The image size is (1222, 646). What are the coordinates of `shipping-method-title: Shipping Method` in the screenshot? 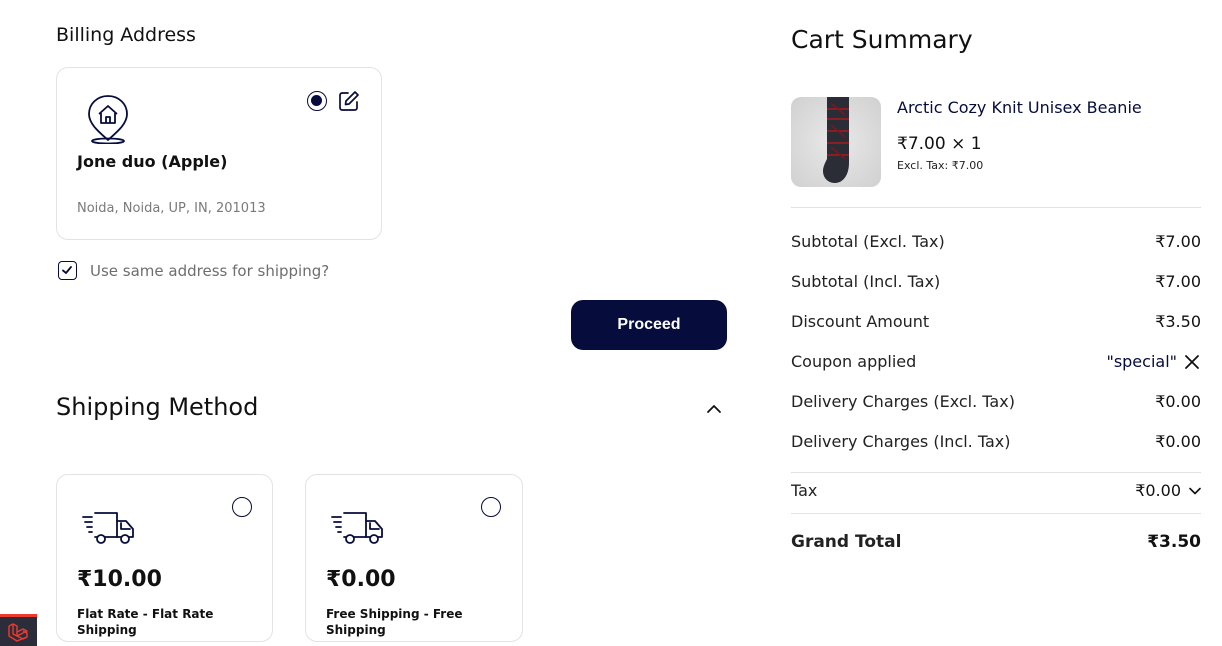 It's located at (157, 407).